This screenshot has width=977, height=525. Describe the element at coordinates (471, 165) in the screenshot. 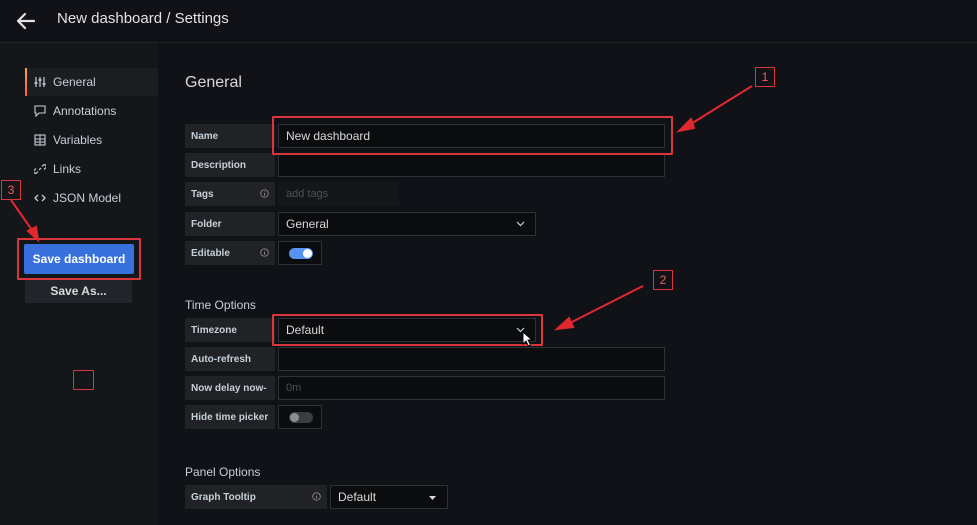

I see `description-input` at that location.